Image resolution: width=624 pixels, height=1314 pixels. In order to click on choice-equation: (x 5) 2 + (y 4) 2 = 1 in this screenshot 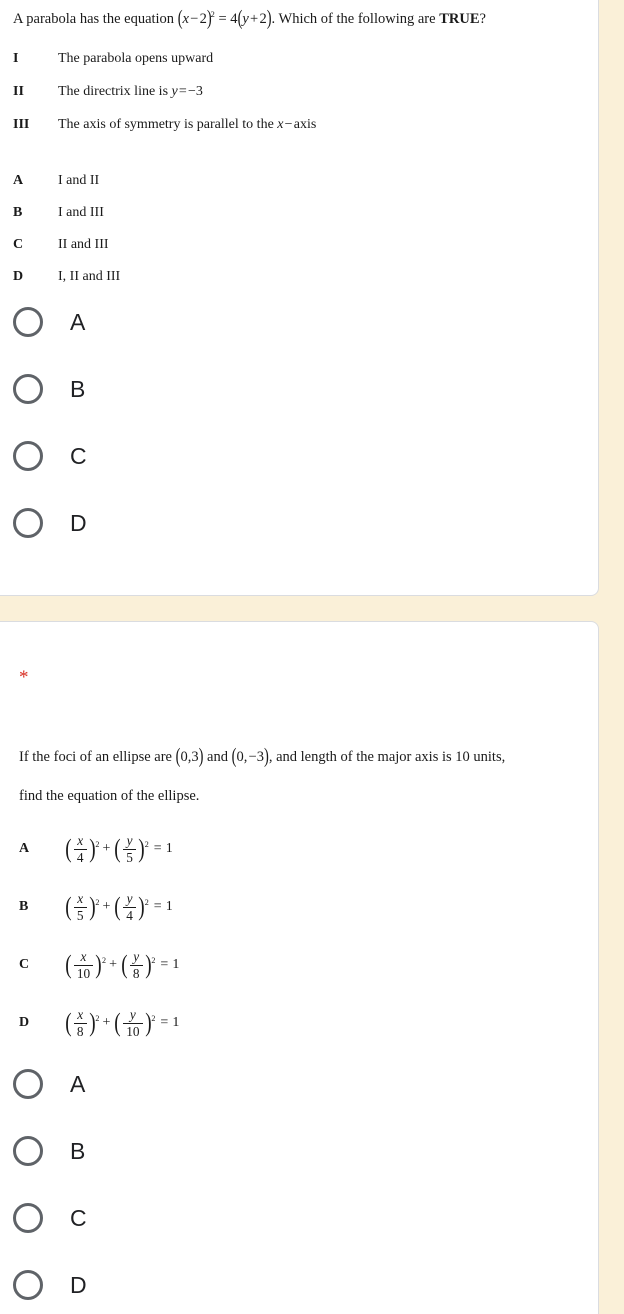, I will do `click(119, 907)`.